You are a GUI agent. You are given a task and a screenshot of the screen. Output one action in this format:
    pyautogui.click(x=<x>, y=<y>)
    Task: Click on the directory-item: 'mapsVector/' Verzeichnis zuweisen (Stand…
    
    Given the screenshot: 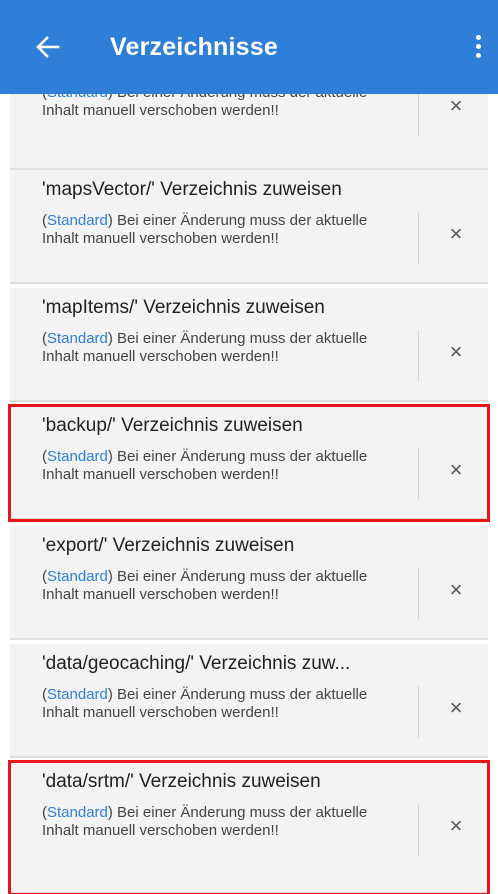 What is the action you would take?
    pyautogui.click(x=249, y=227)
    